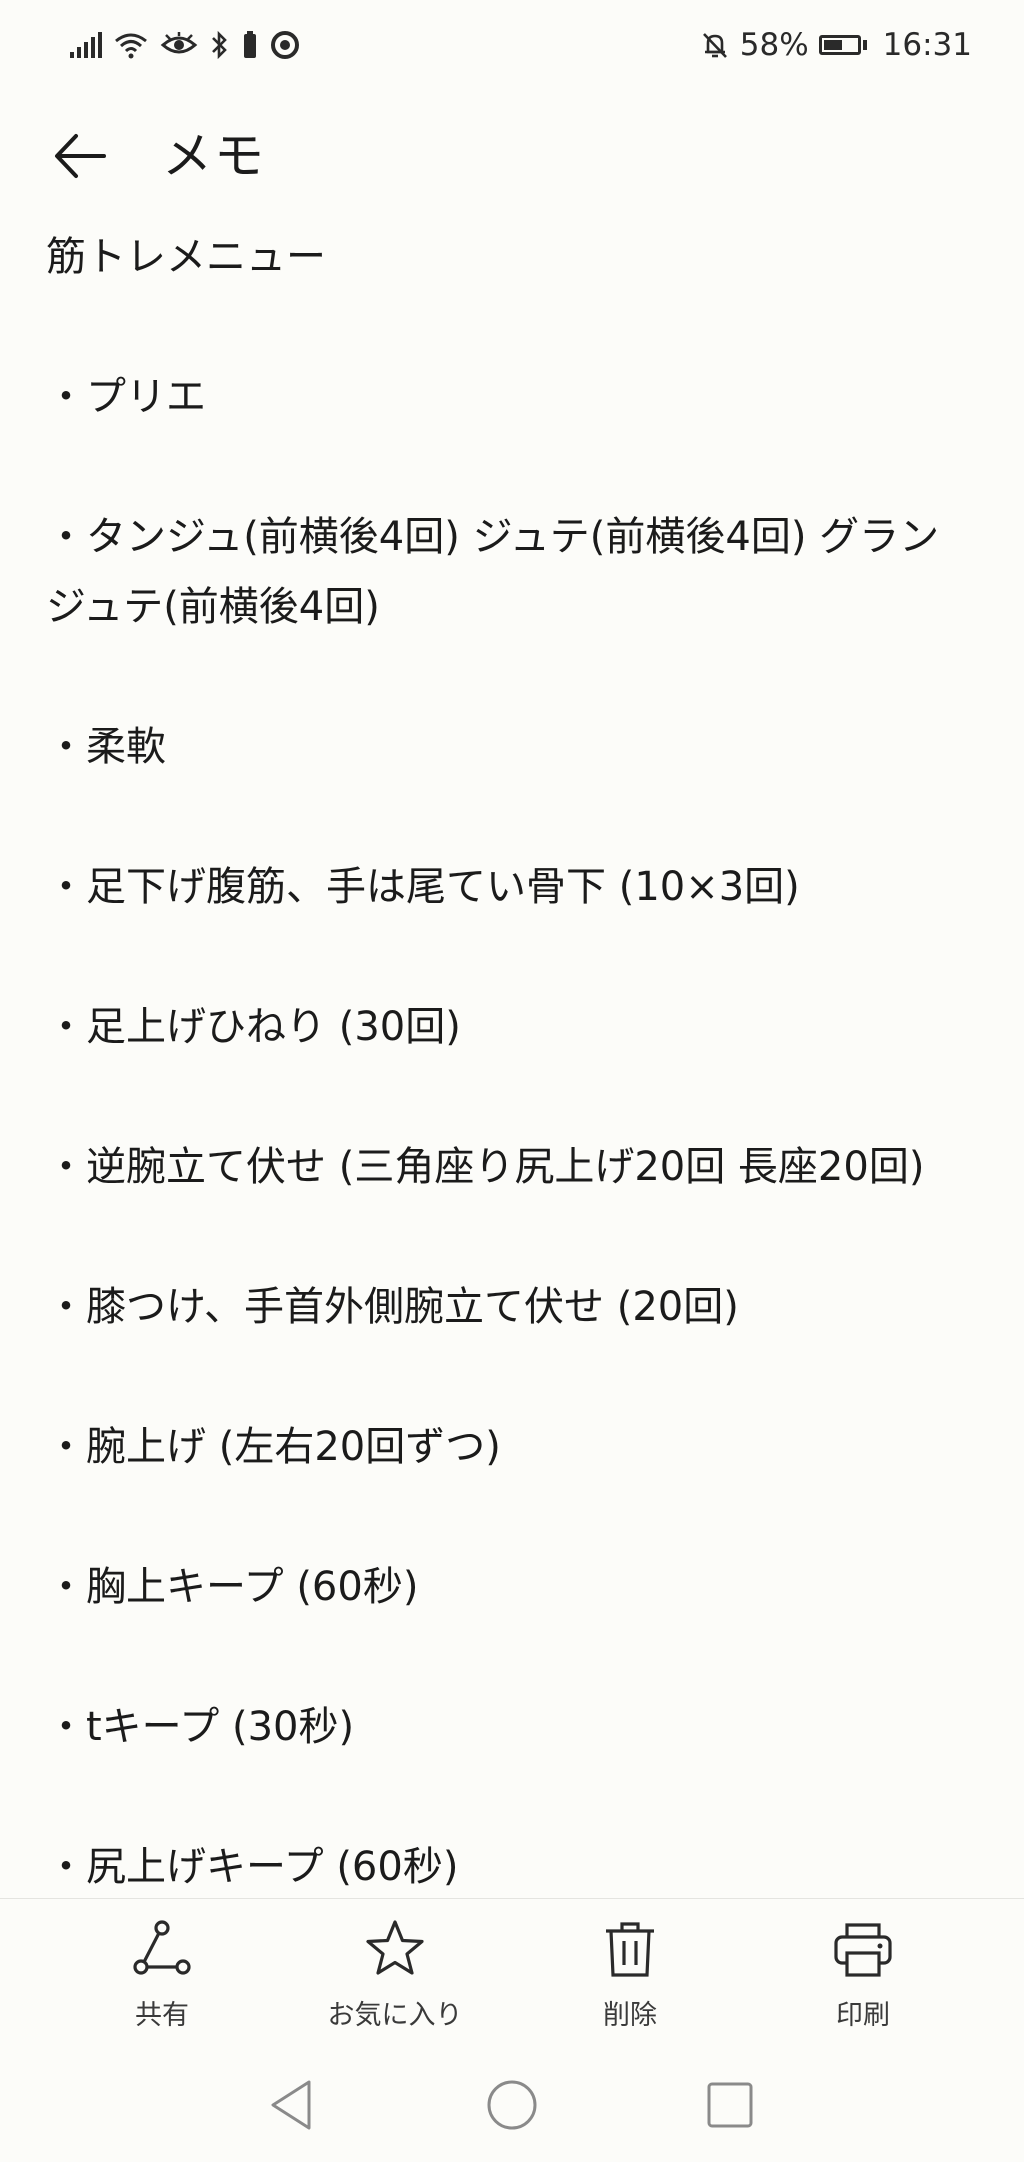 Image resolution: width=1024 pixels, height=2162 pixels. I want to click on note-line: ・胸上キープ (60秒), so click(232, 1587).